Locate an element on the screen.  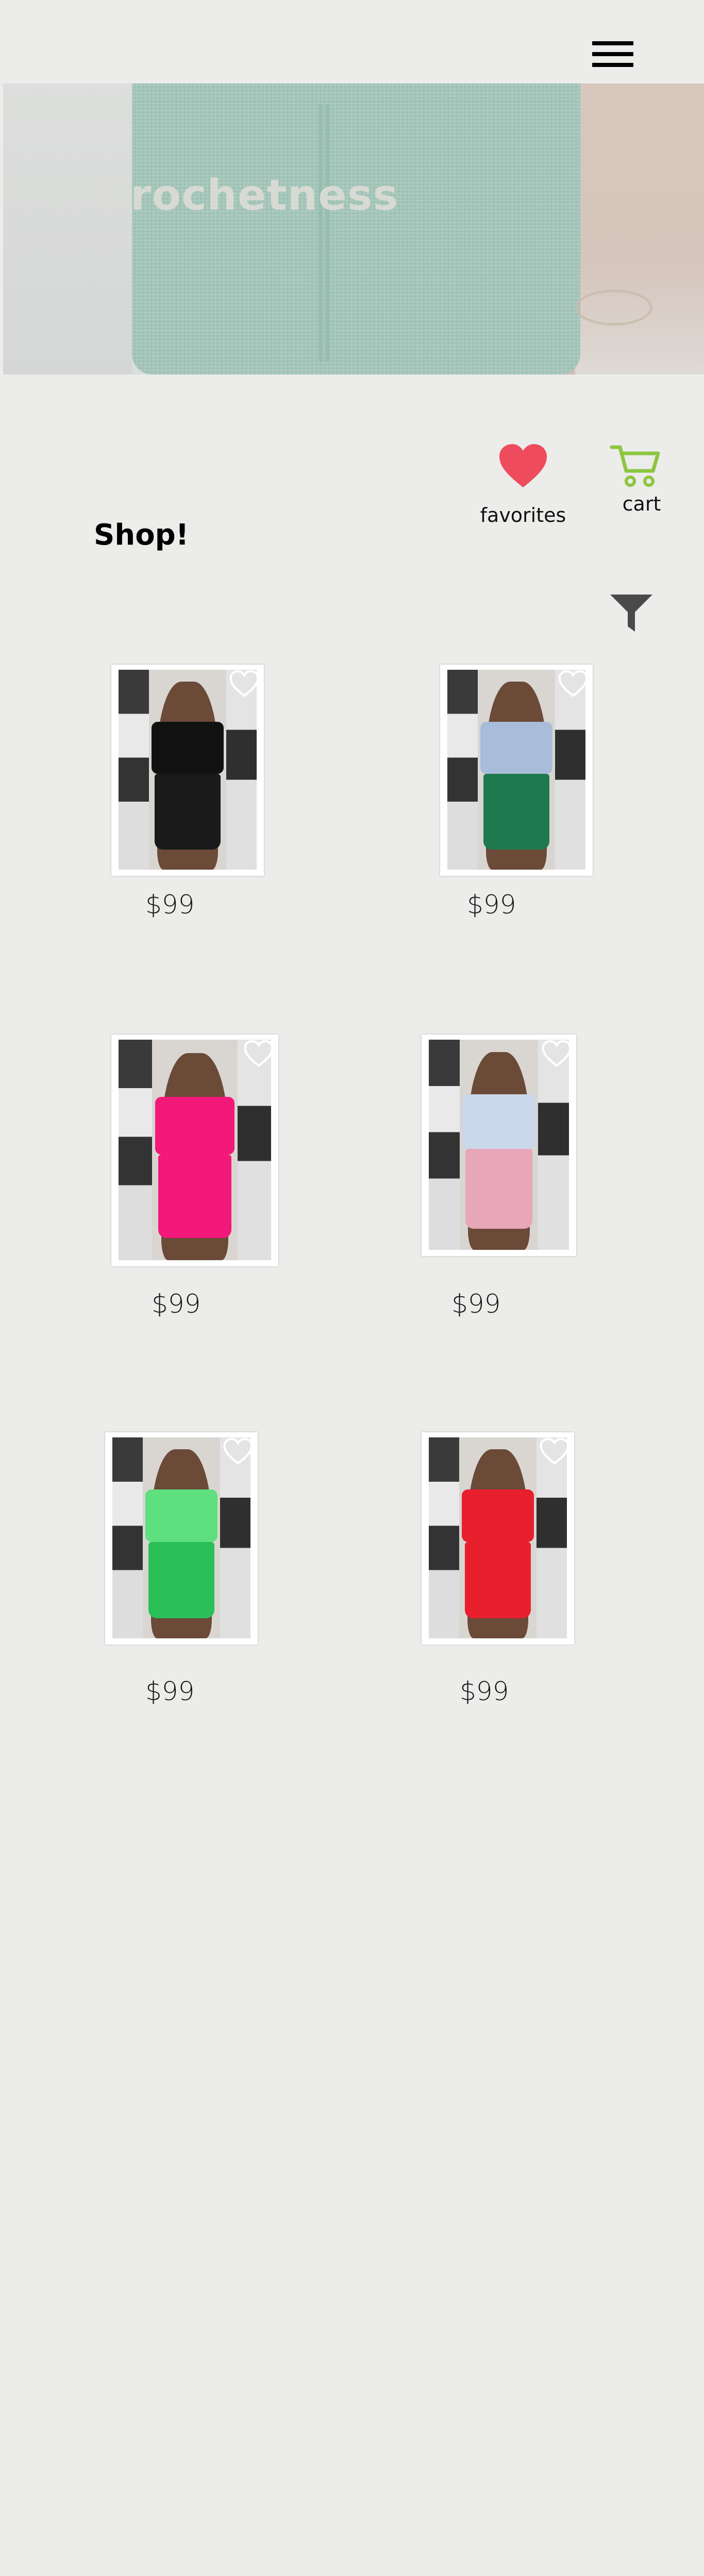
heart-icon is located at coordinates (523, 466).